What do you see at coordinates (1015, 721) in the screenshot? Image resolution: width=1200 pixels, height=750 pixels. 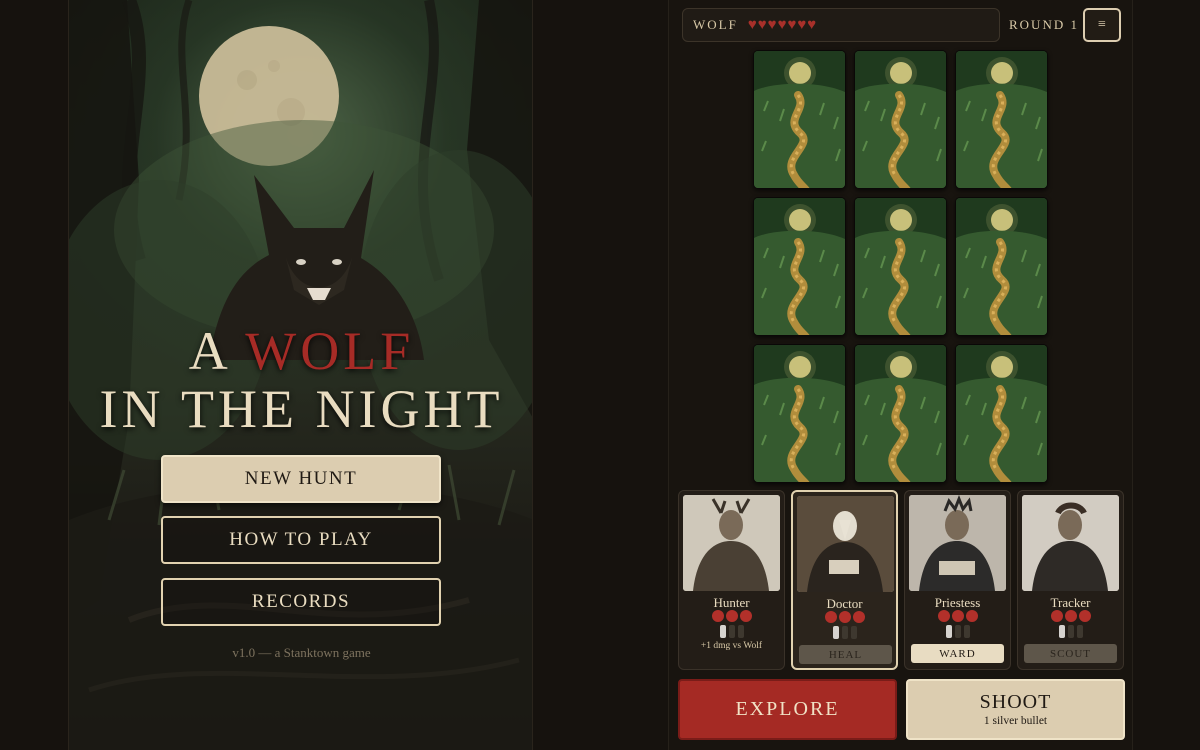 I see `shoot-ammo-text: 1 silver bullet` at bounding box center [1015, 721].